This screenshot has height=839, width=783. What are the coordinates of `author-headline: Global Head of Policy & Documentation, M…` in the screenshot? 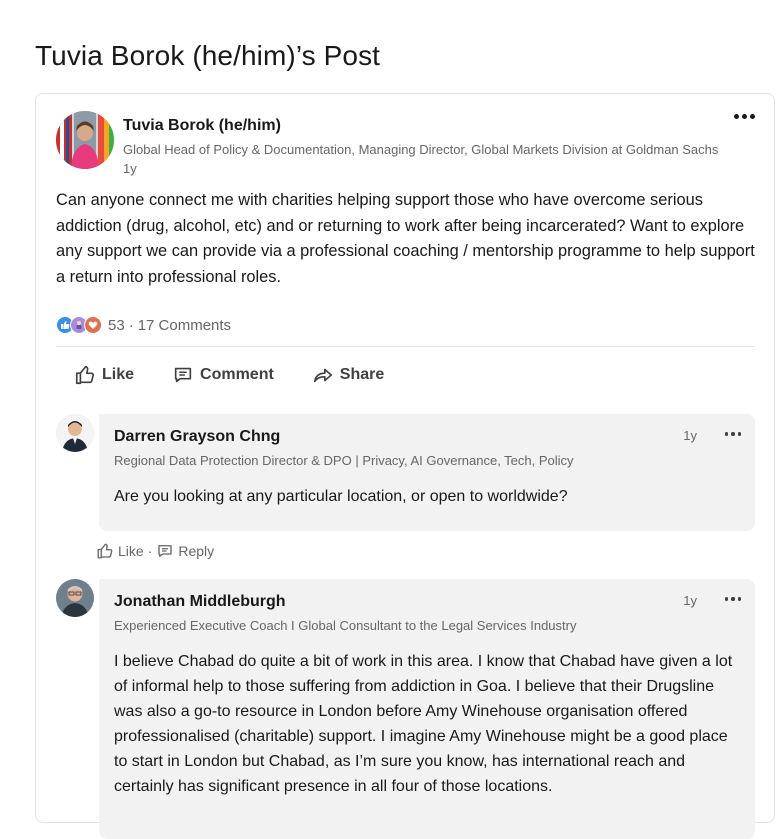 It's located at (421, 149).